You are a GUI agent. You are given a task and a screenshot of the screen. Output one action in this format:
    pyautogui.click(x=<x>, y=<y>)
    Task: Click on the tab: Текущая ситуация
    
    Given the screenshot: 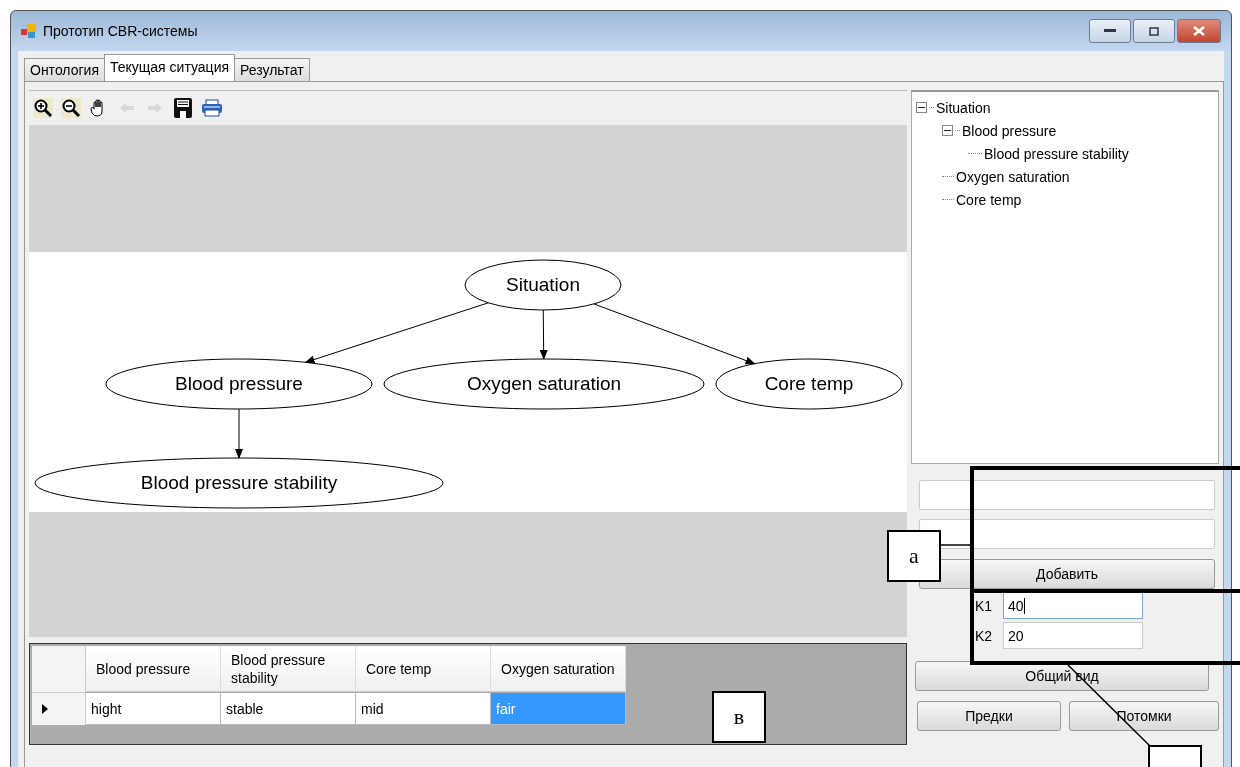 What is the action you would take?
    pyautogui.click(x=170, y=67)
    